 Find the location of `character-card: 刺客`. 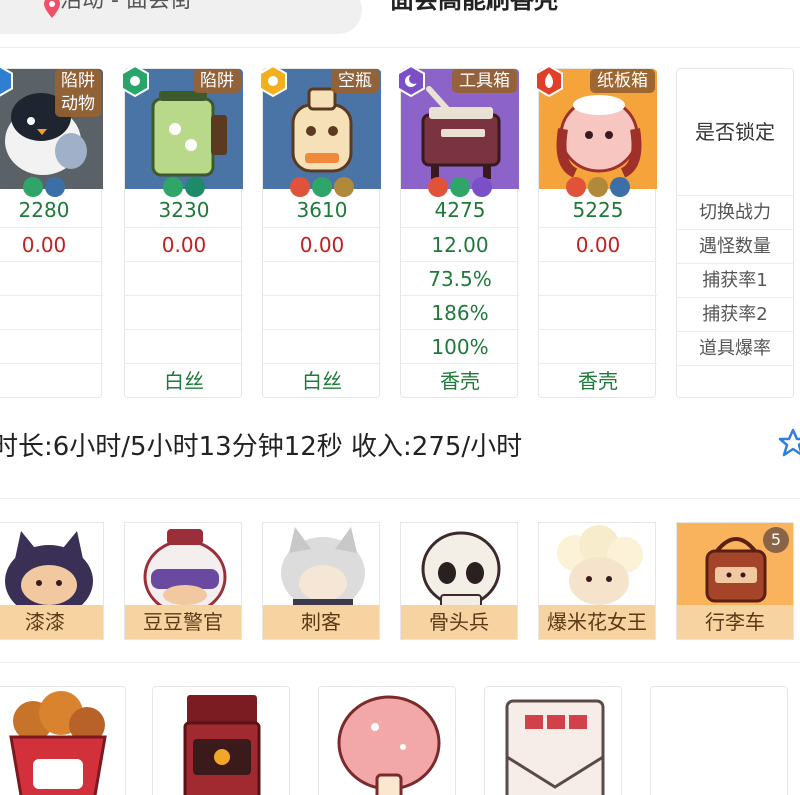

character-card: 刺客 is located at coordinates (321, 581).